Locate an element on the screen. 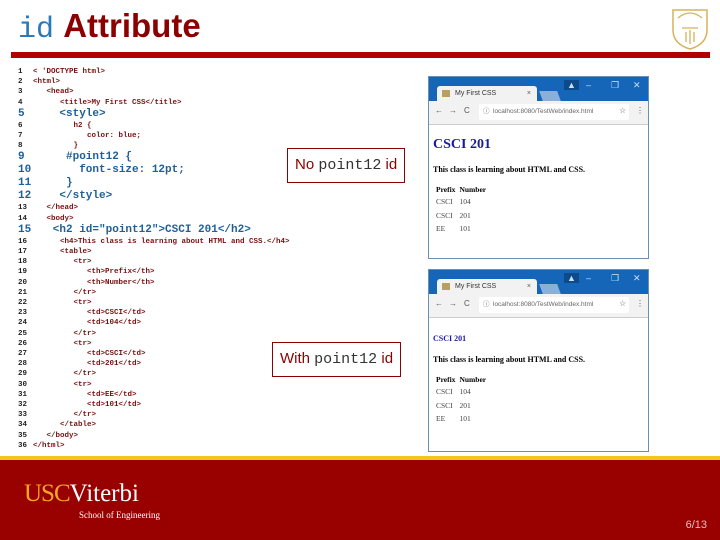  code-line: 21 </tr> is located at coordinates (154, 293).